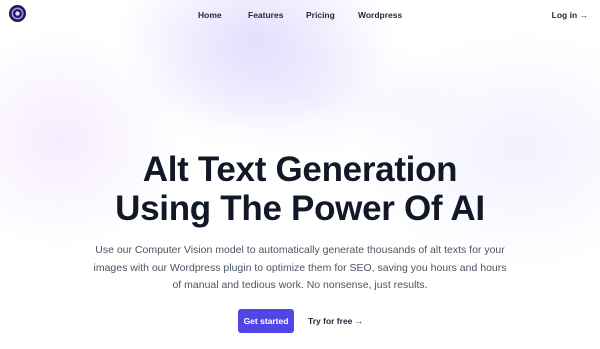  What do you see at coordinates (320, 15) in the screenshot?
I see `nav-link-pricing: Pricing` at bounding box center [320, 15].